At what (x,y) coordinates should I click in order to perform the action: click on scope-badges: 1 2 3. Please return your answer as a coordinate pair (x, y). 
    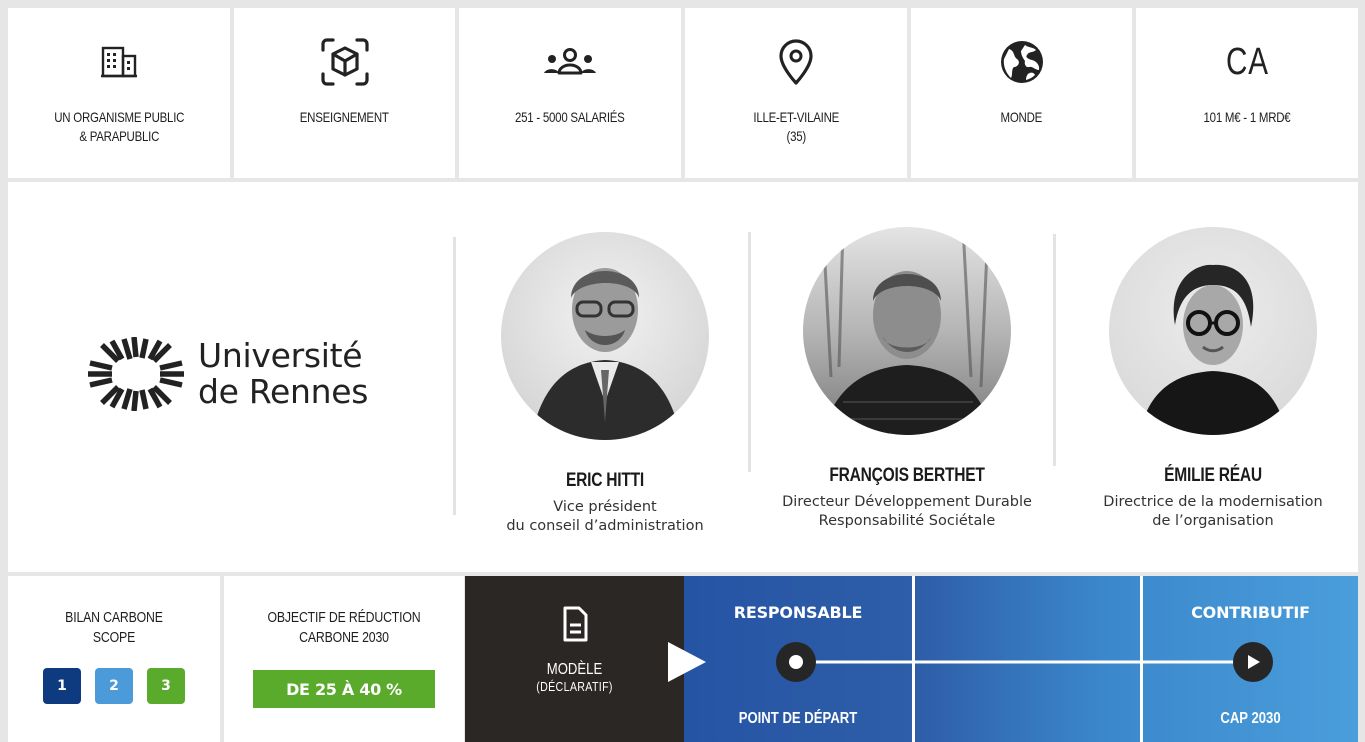
    Looking at the image, I should click on (114, 686).